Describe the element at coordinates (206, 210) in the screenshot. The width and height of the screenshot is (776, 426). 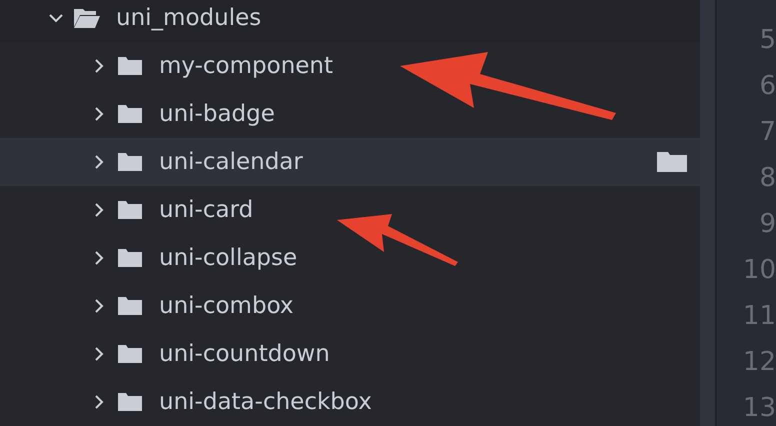
I see `folder-name: uni-card` at that location.